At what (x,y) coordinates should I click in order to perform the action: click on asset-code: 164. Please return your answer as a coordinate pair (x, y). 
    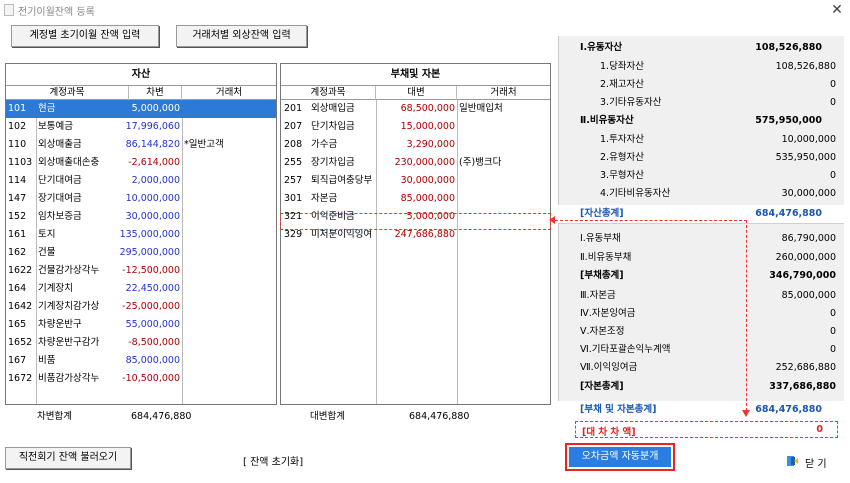
    Looking at the image, I should click on (17, 288).